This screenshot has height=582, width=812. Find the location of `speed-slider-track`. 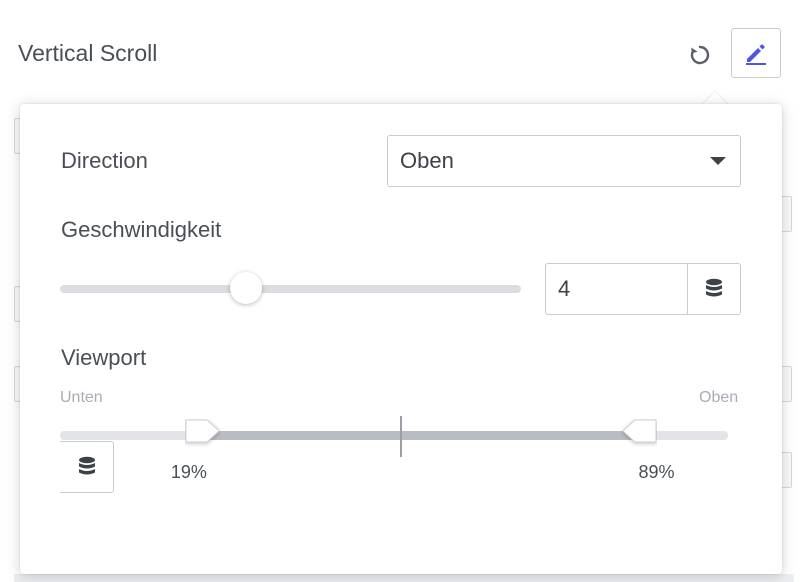

speed-slider-track is located at coordinates (290, 289).